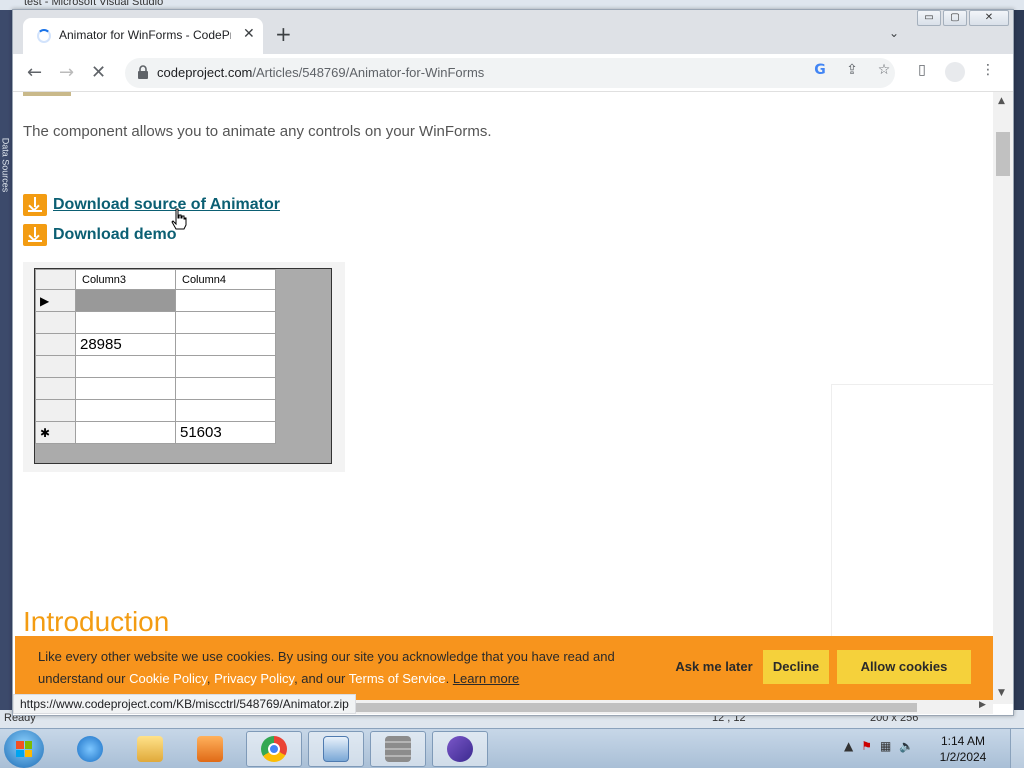 Image resolution: width=1024 pixels, height=768 pixels. What do you see at coordinates (115, 235) in the screenshot?
I see `download-demo-link: Download demo` at bounding box center [115, 235].